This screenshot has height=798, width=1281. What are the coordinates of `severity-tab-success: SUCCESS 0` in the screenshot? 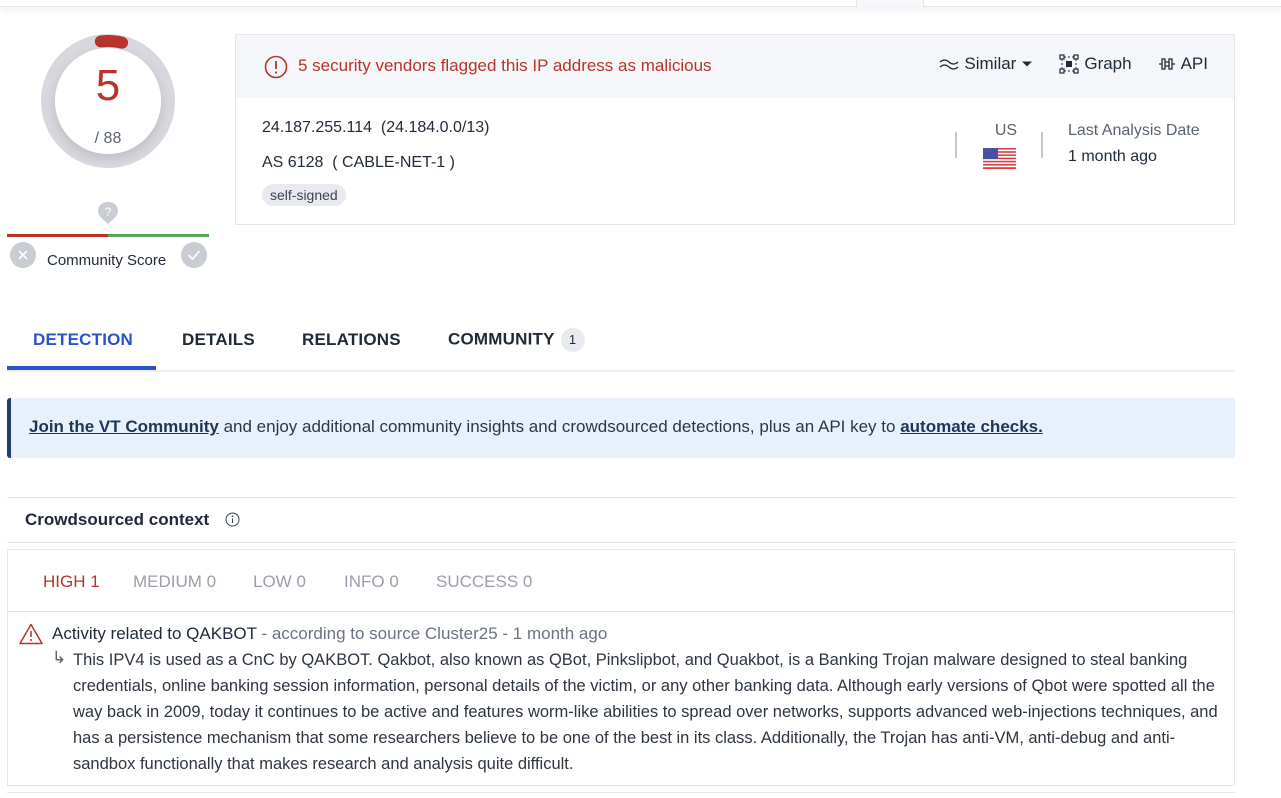 It's located at (484, 582).